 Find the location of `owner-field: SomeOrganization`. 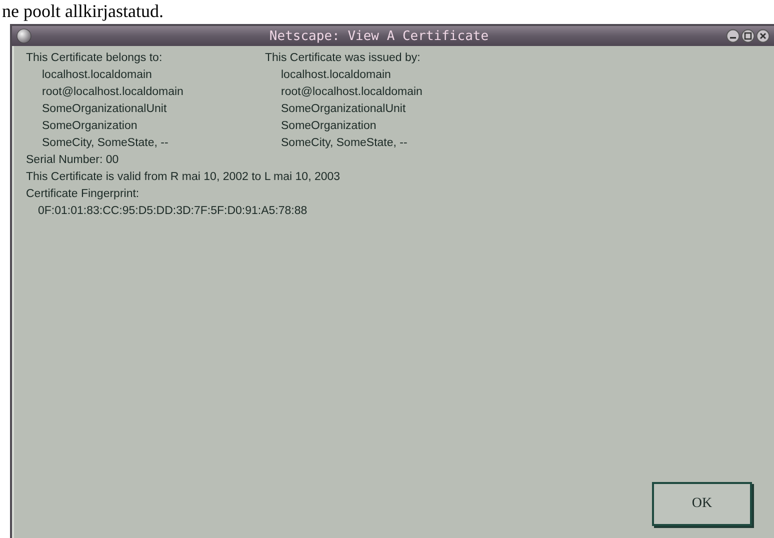

owner-field: SomeOrganization is located at coordinates (90, 126).